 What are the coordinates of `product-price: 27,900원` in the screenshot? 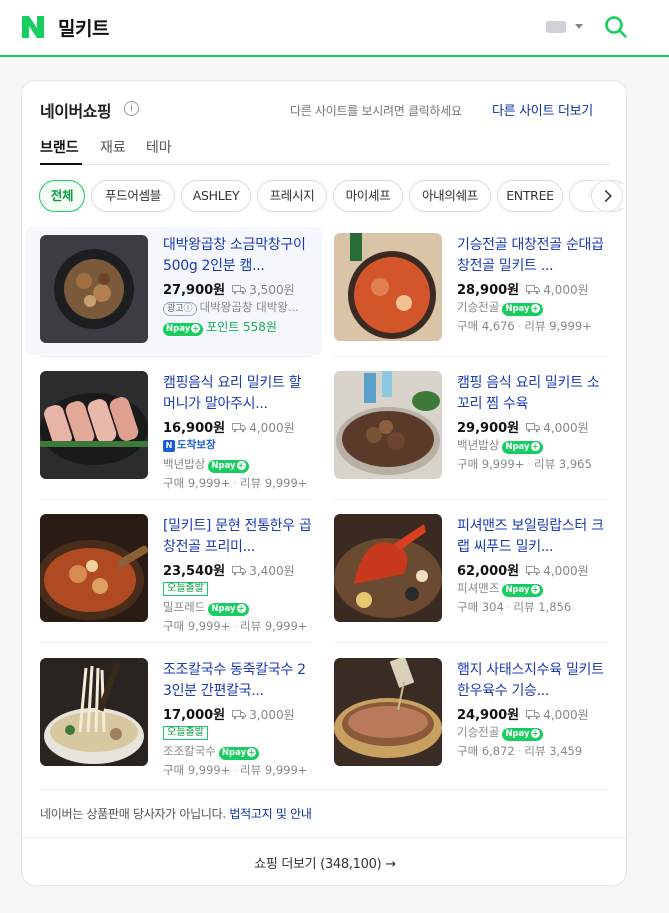 It's located at (194, 290).